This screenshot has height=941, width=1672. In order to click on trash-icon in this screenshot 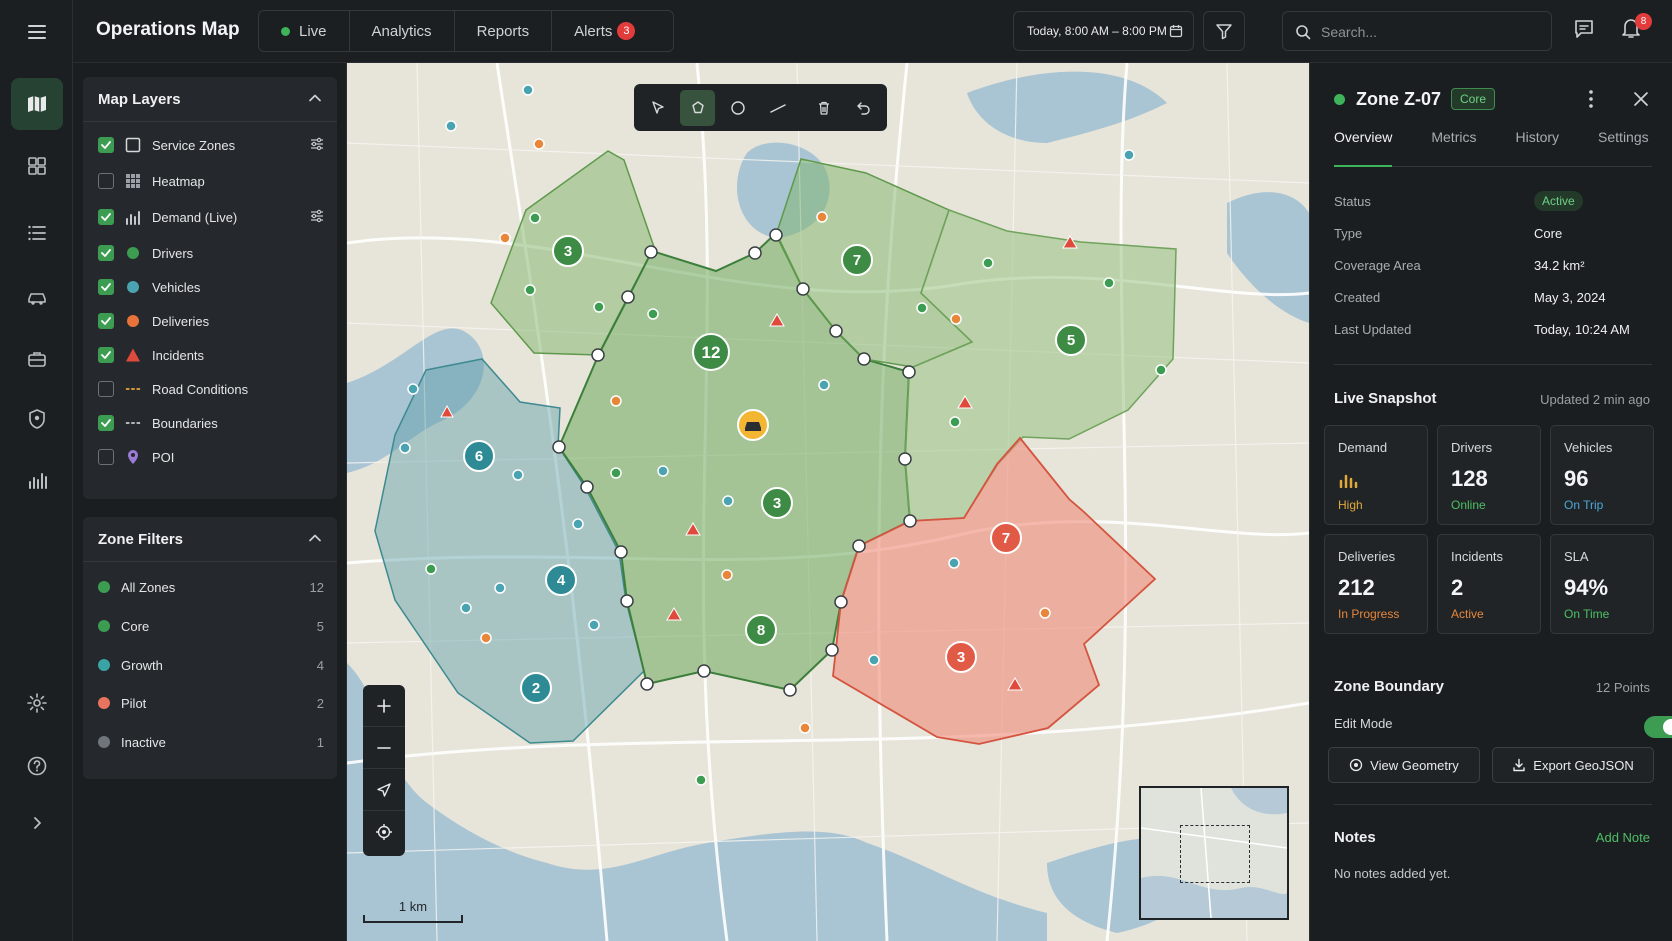, I will do `click(823, 108)`.